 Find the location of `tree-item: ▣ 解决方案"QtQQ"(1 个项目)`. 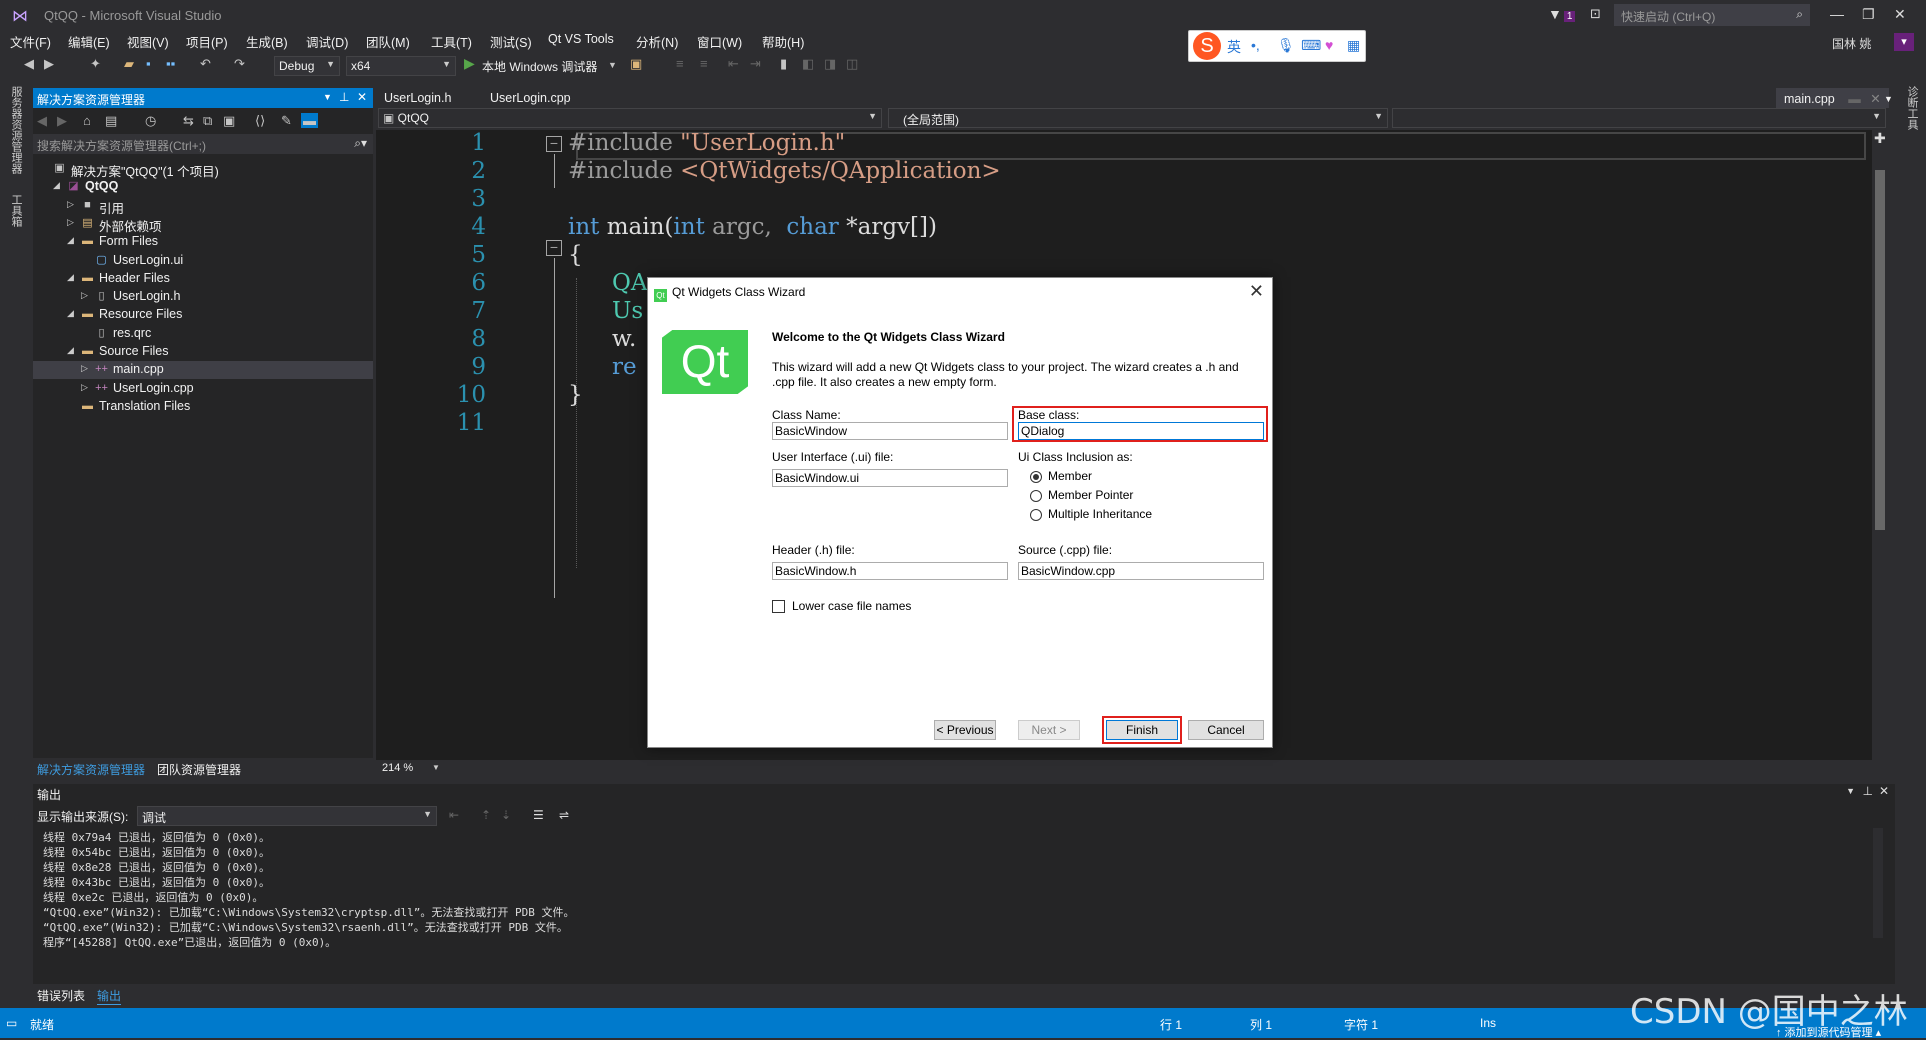

tree-item: ▣ 解决方案"QtQQ"(1 个项目) is located at coordinates (203, 169).